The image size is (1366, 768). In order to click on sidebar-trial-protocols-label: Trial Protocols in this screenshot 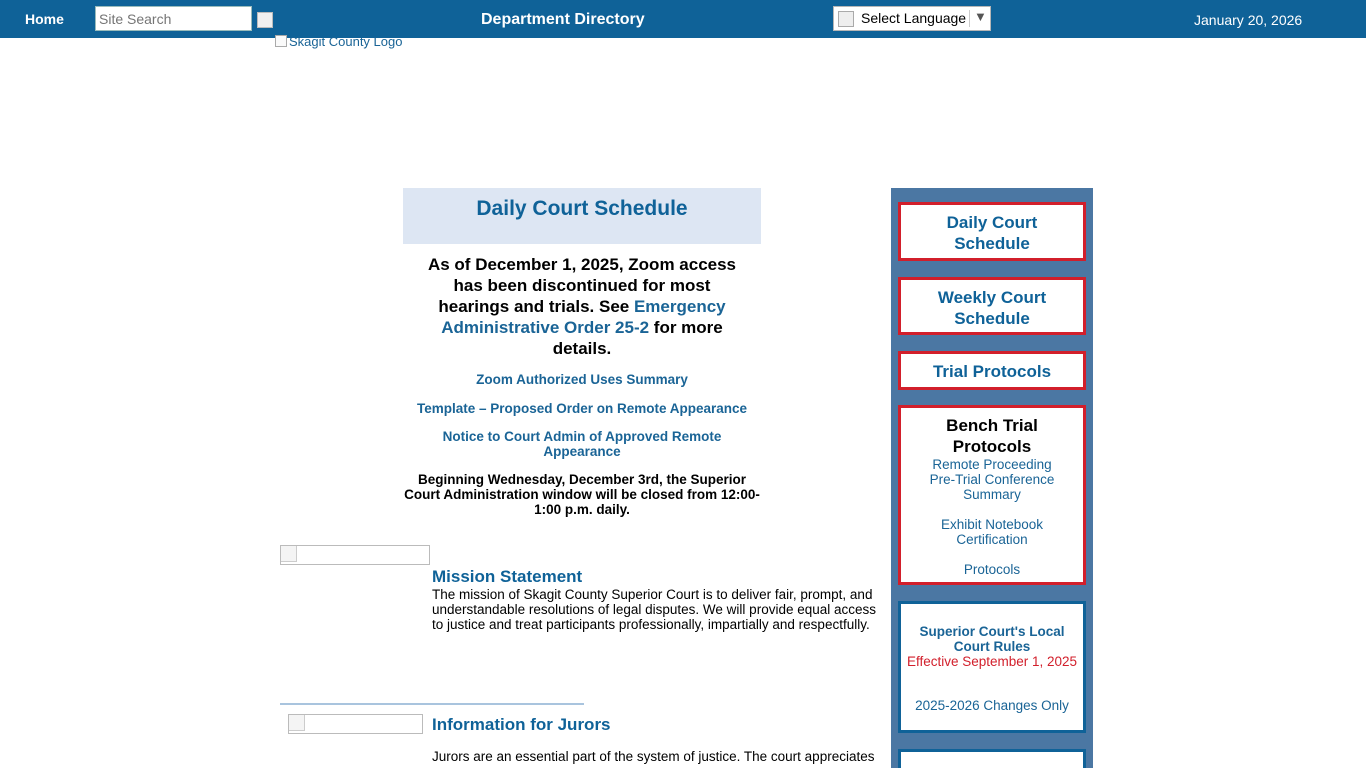, I will do `click(992, 371)`.